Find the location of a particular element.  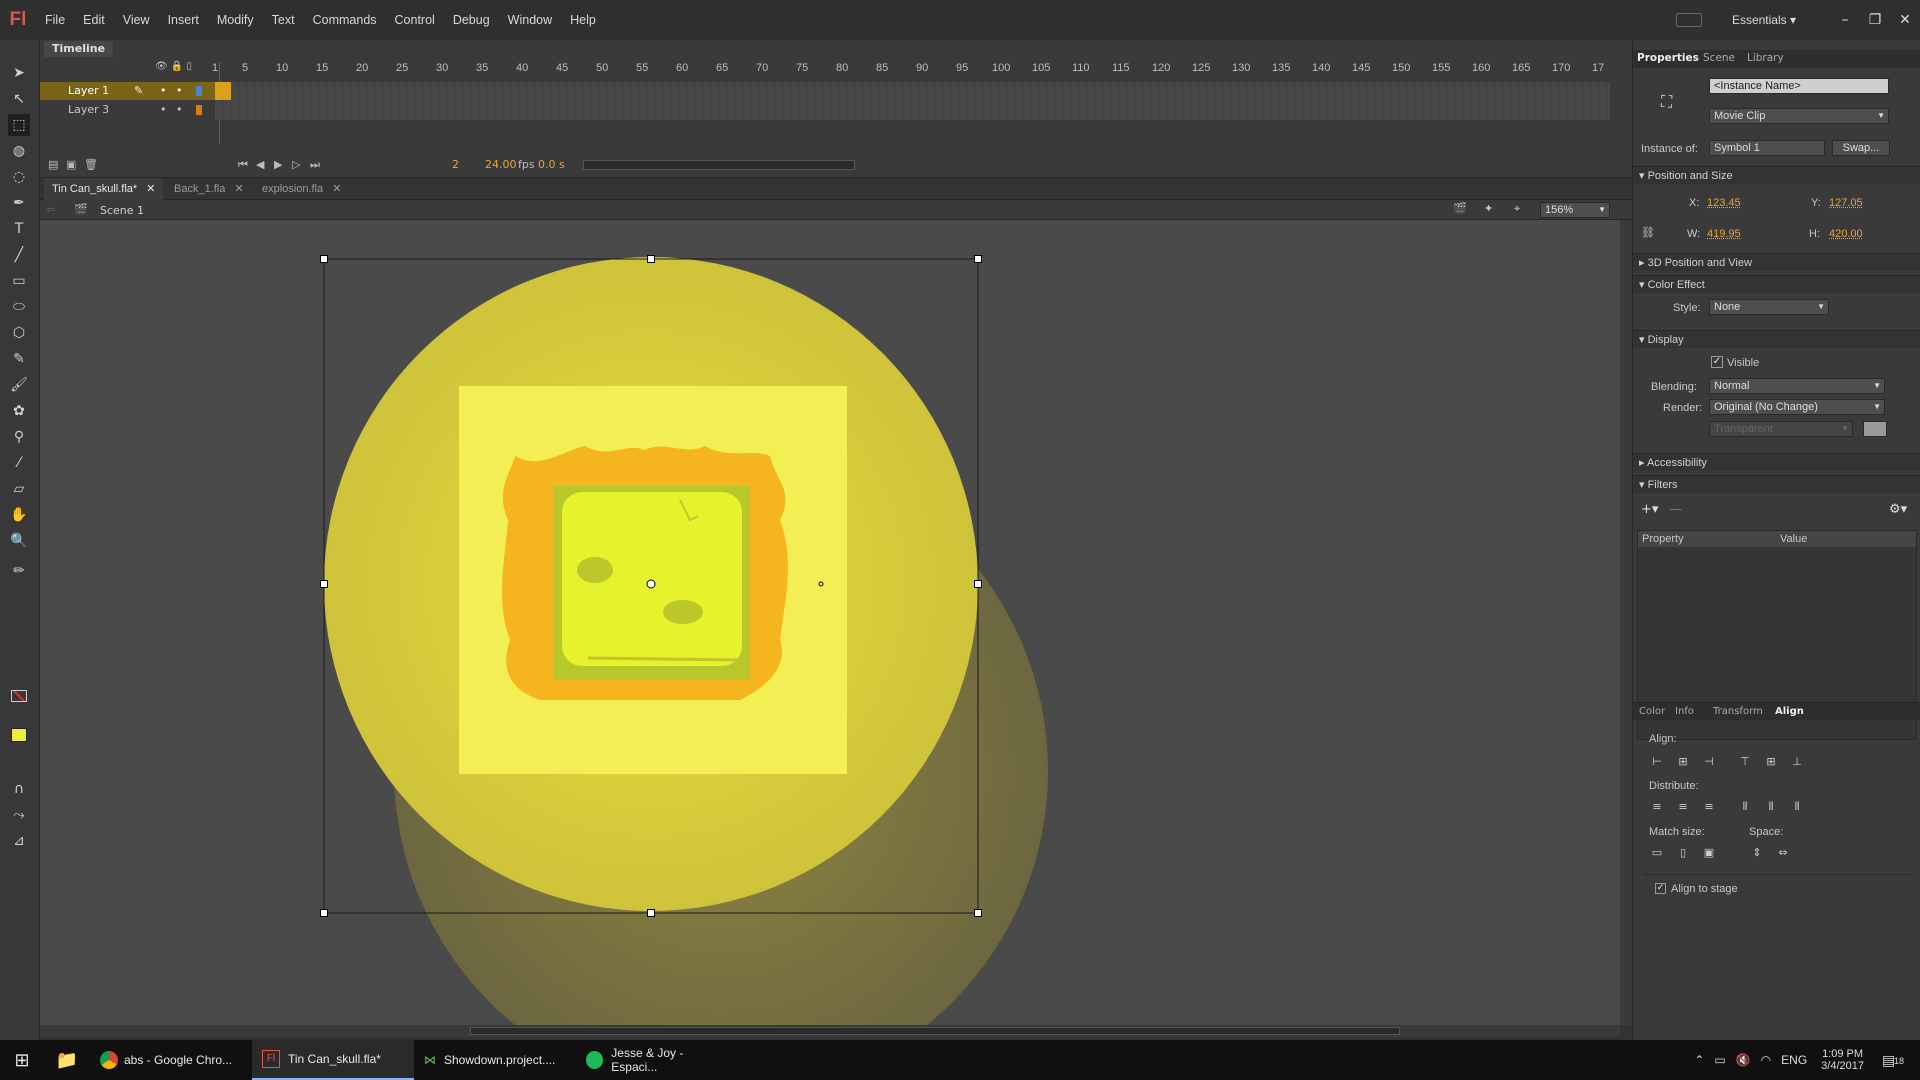

w-value: 419.95 is located at coordinates (1724, 234).